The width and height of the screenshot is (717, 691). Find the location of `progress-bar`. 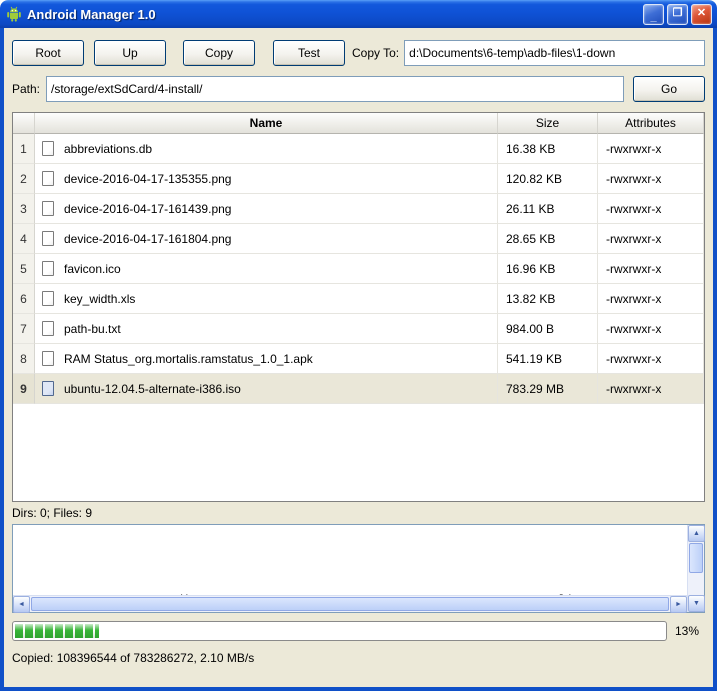

progress-bar is located at coordinates (339, 631).